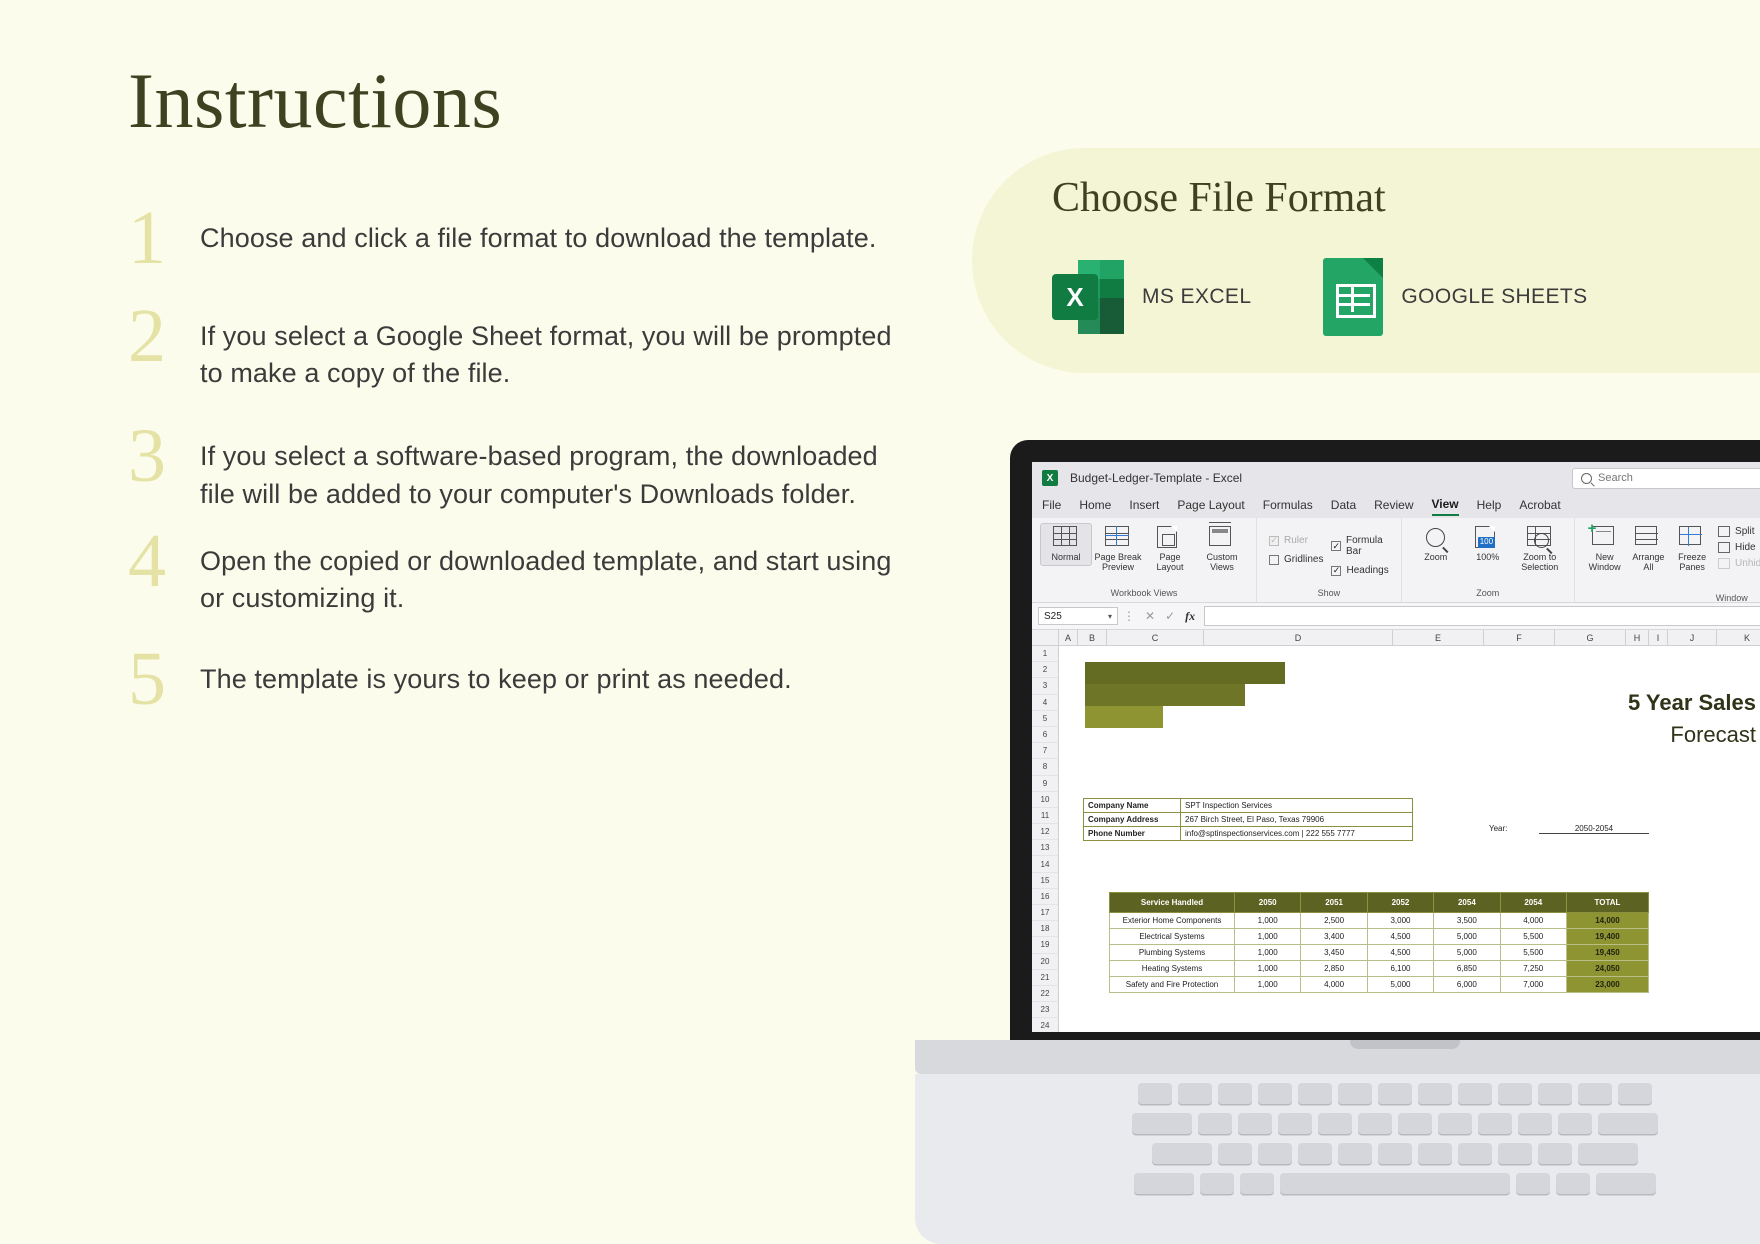  I want to click on row-header: 23, so click(1045, 1010).